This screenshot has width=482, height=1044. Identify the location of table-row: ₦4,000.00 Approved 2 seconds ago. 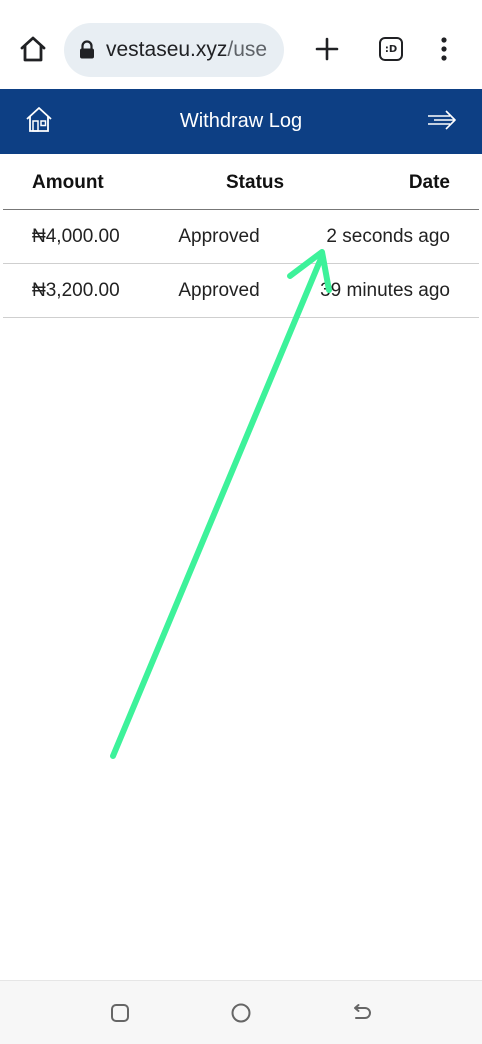
(241, 237).